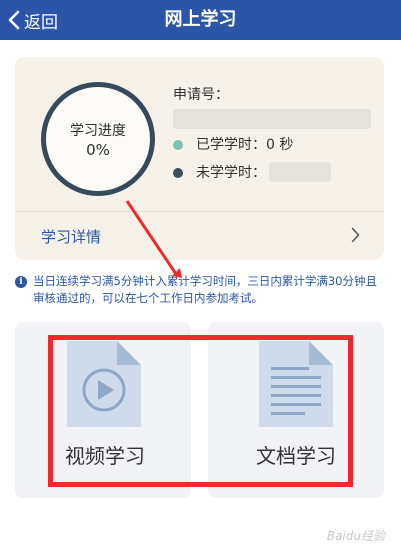 The image size is (401, 554). I want to click on studied-hours-value: 0 秒, so click(280, 145).